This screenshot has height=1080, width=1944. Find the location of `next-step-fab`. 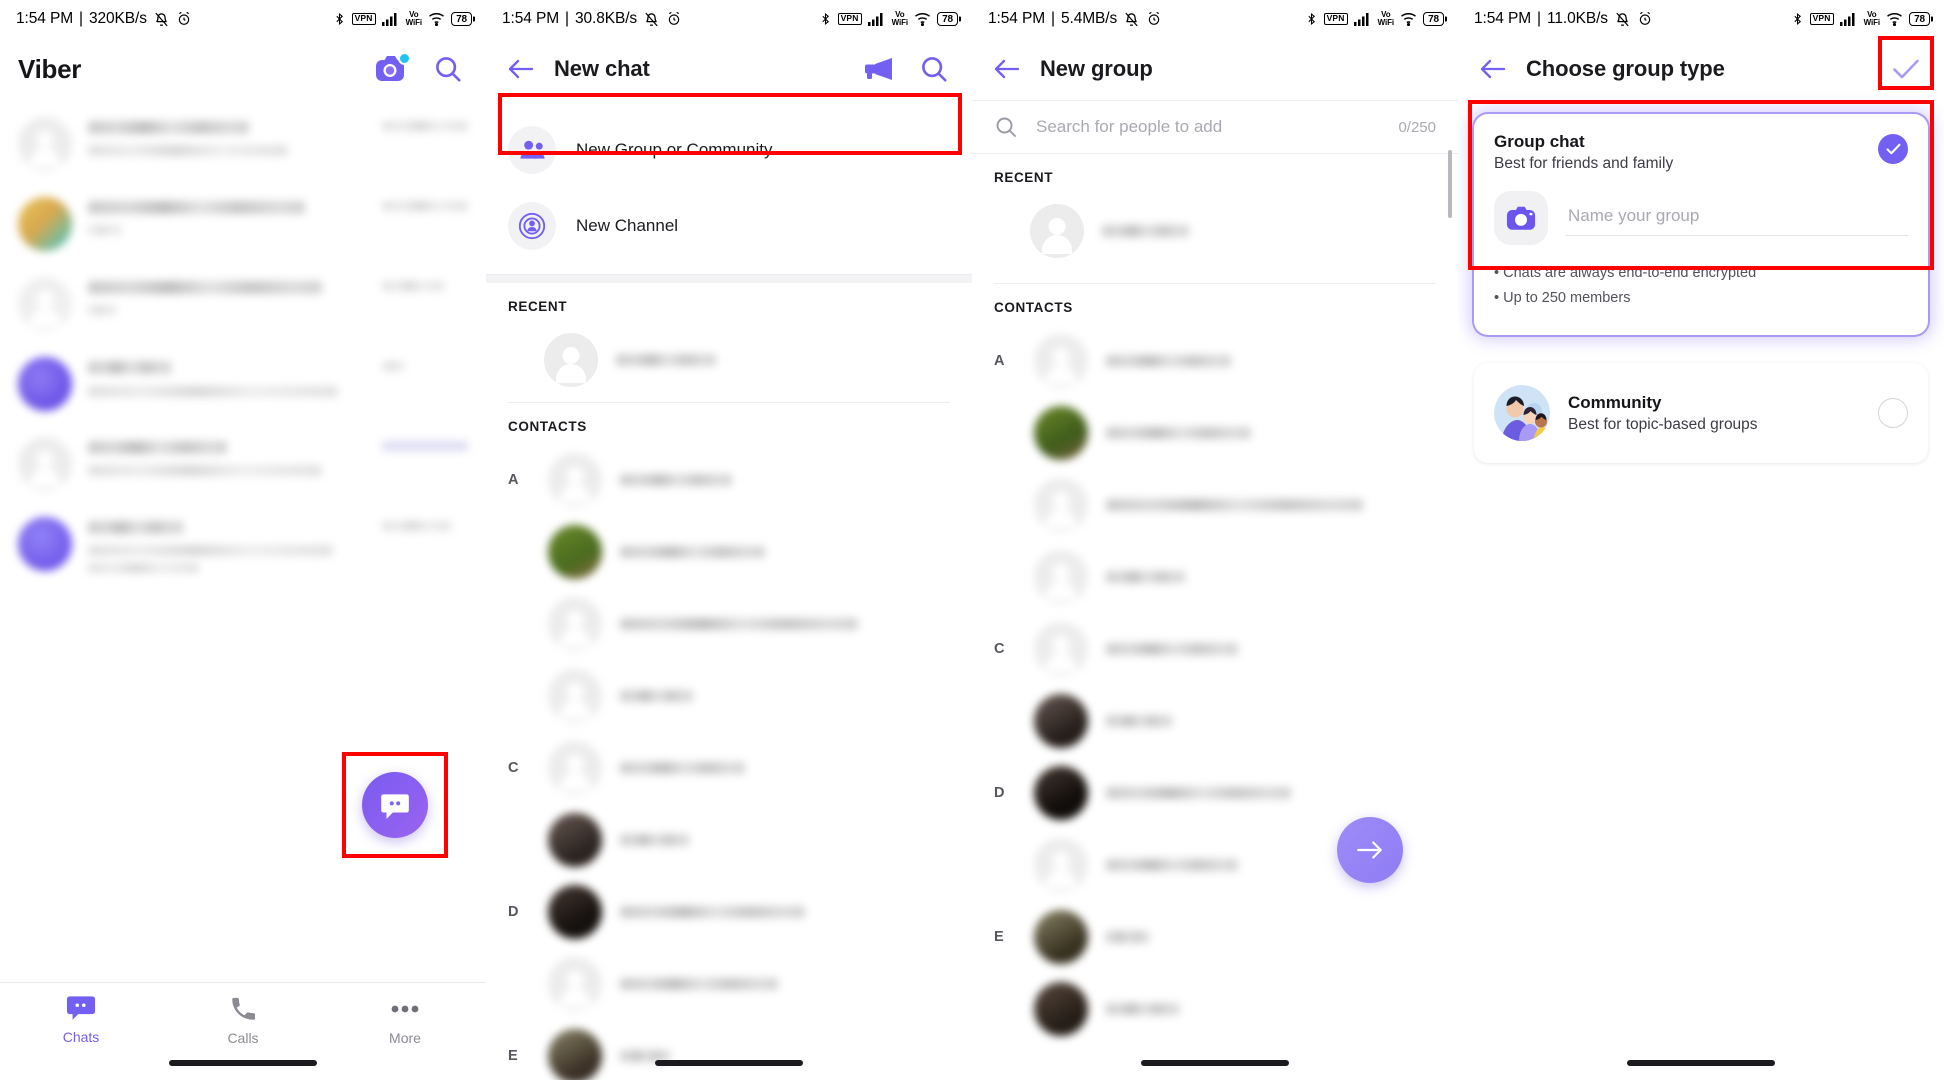

next-step-fab is located at coordinates (1370, 850).